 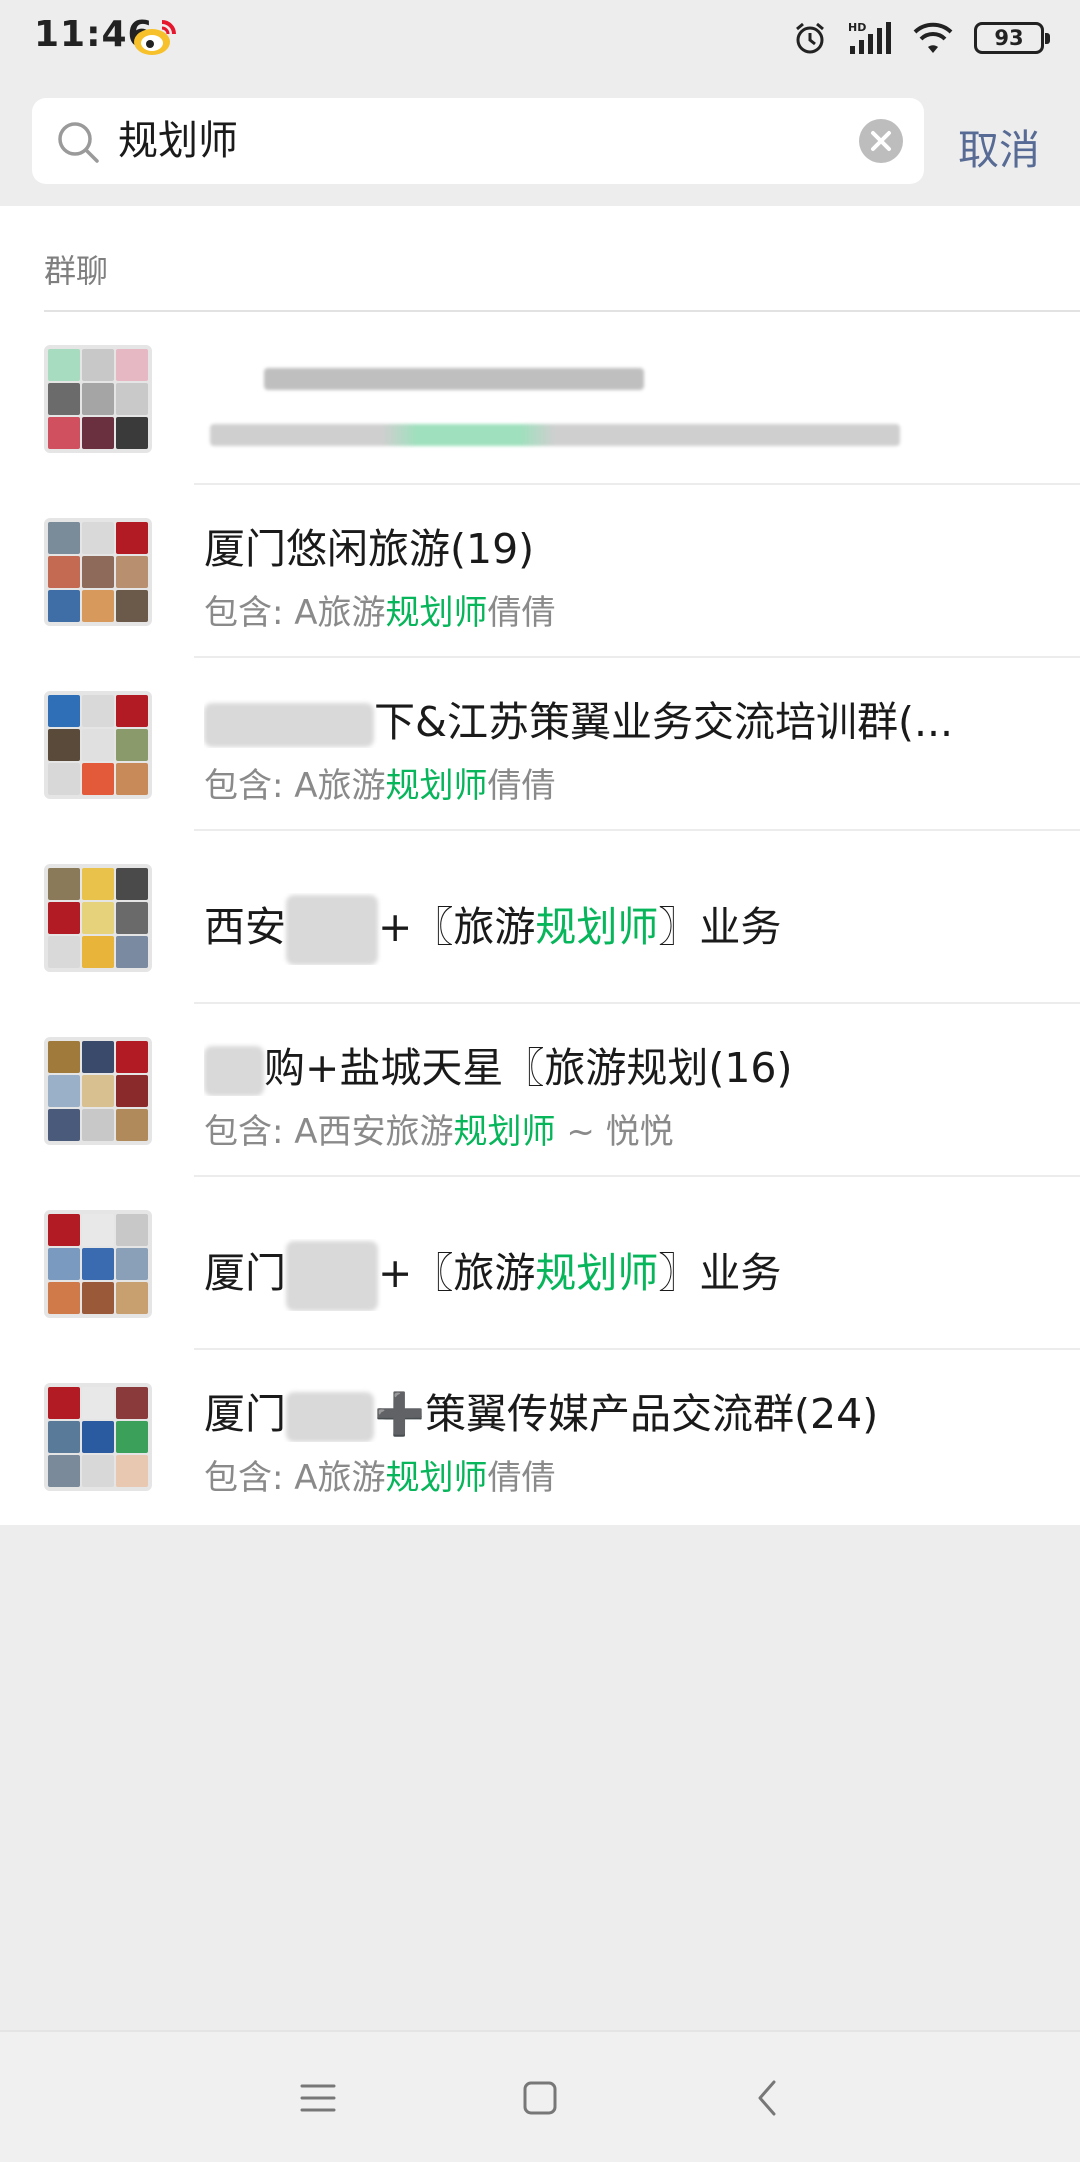 I want to click on result-row, so click(x=540, y=398).